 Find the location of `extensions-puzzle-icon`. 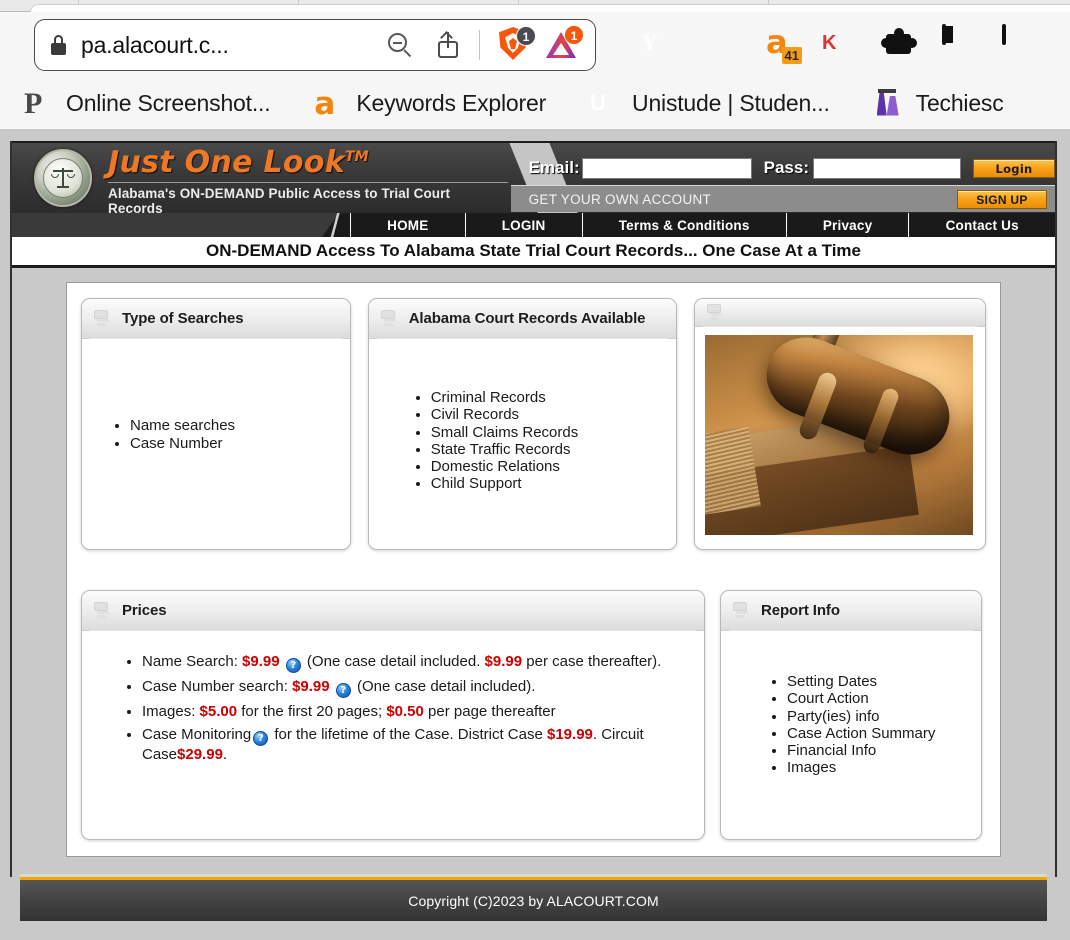

extensions-puzzle-icon is located at coordinates (900, 45).